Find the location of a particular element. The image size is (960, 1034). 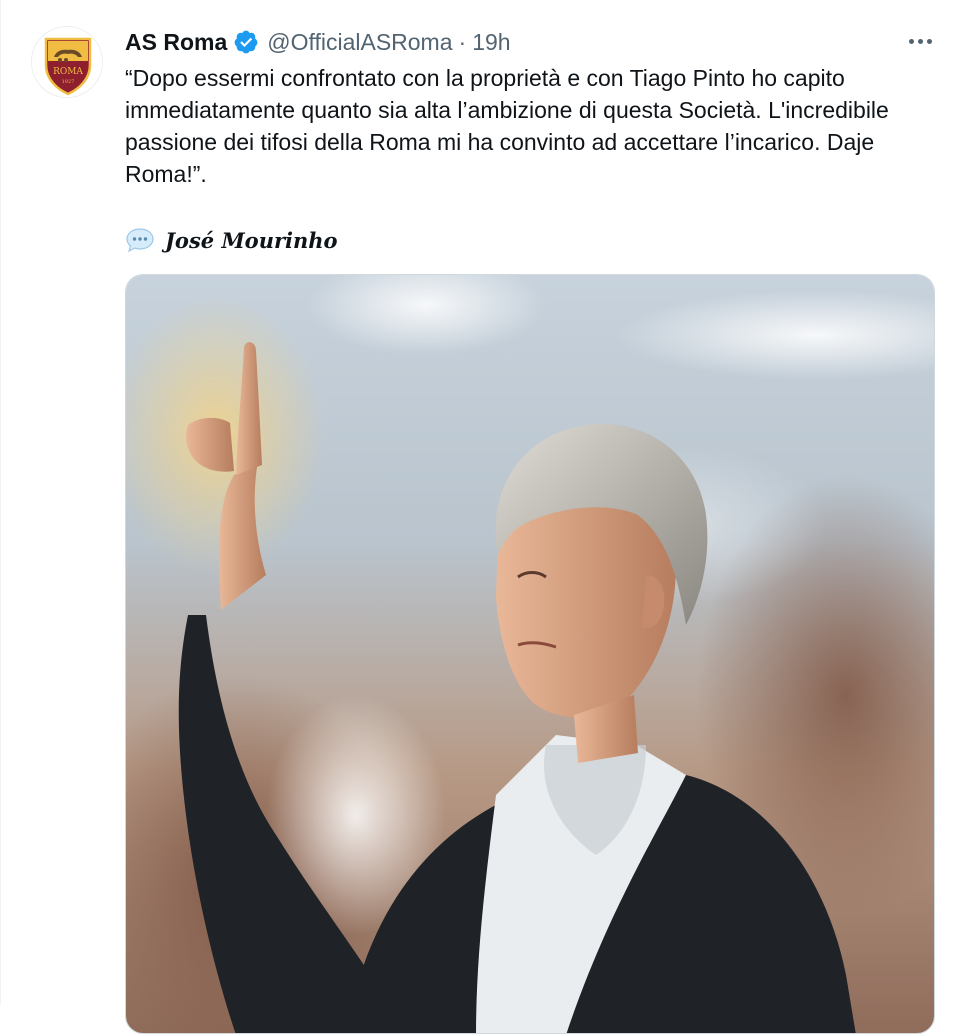

tweet-signature: José Mourinho is located at coordinates (231, 240).